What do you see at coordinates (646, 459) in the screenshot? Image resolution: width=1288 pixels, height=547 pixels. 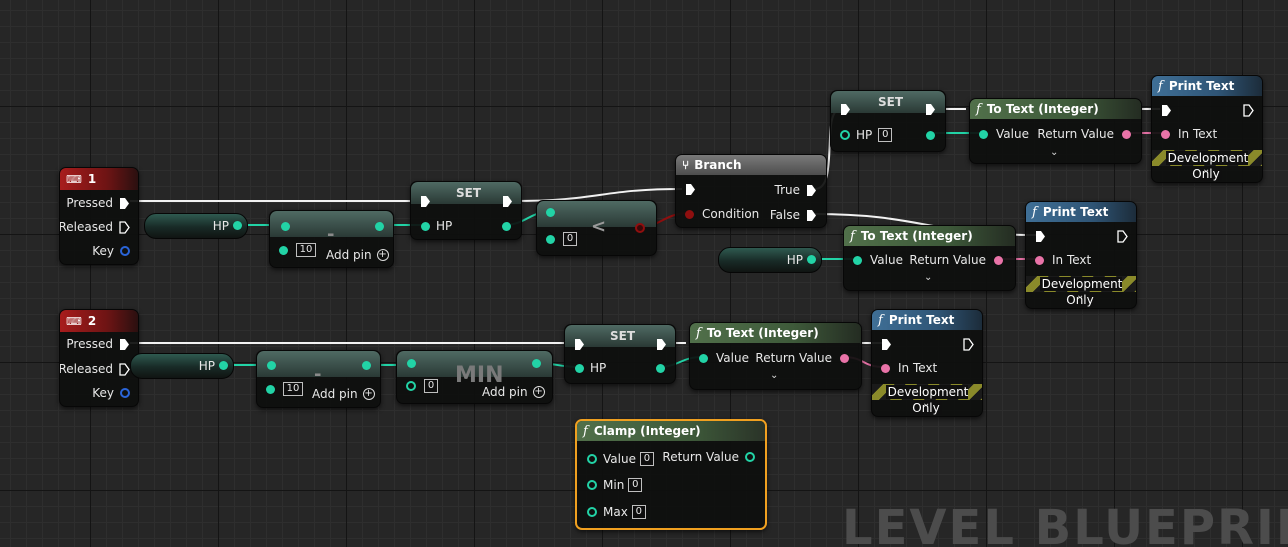 I see `clamp-value-field: 0` at bounding box center [646, 459].